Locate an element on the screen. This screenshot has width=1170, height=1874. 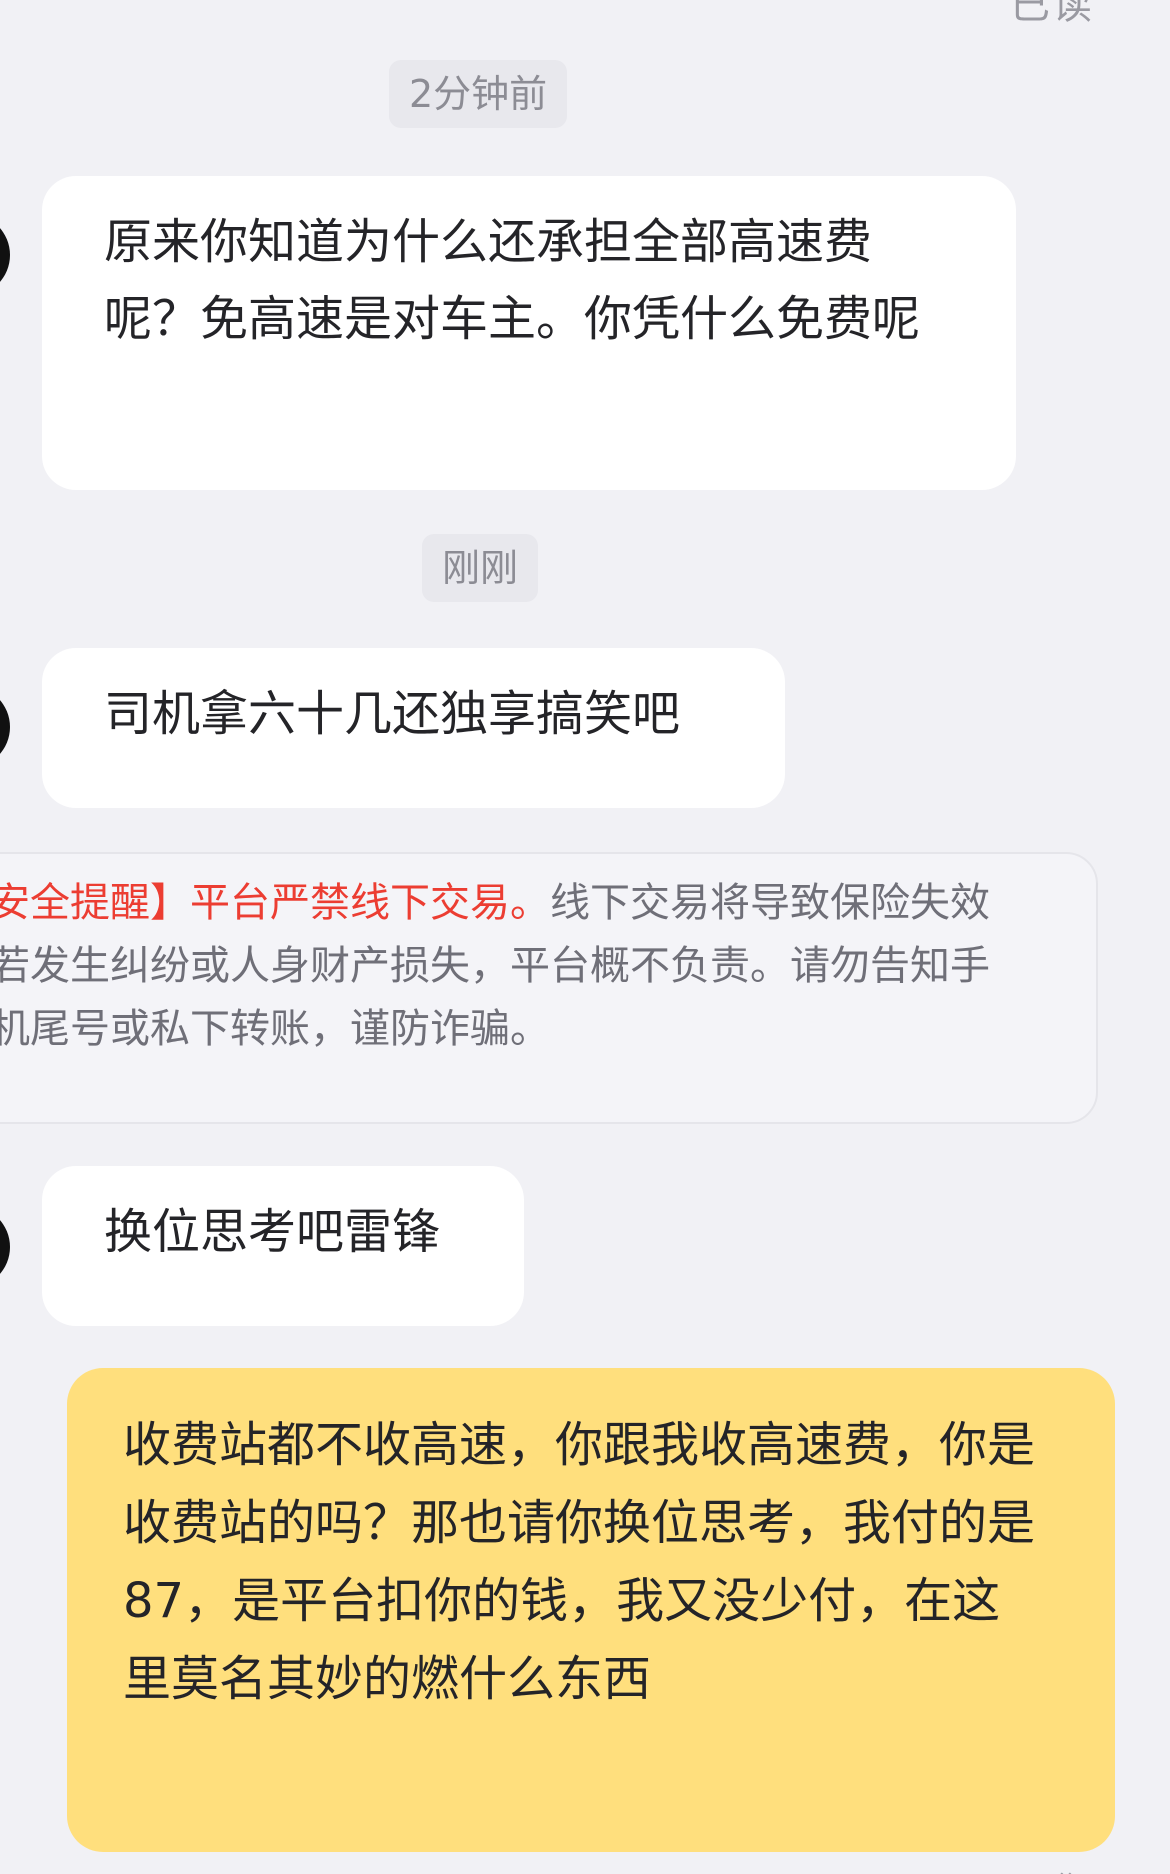
message-status-mark: ⌄ is located at coordinates (1066, 1865).